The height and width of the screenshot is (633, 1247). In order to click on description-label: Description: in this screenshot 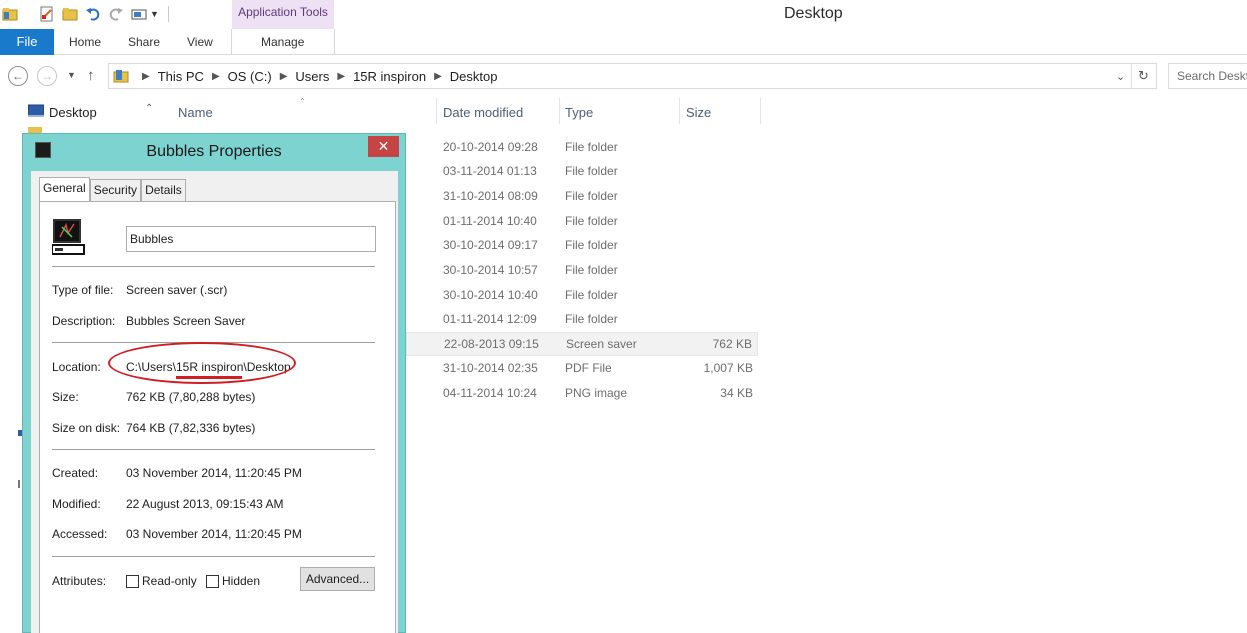, I will do `click(84, 321)`.